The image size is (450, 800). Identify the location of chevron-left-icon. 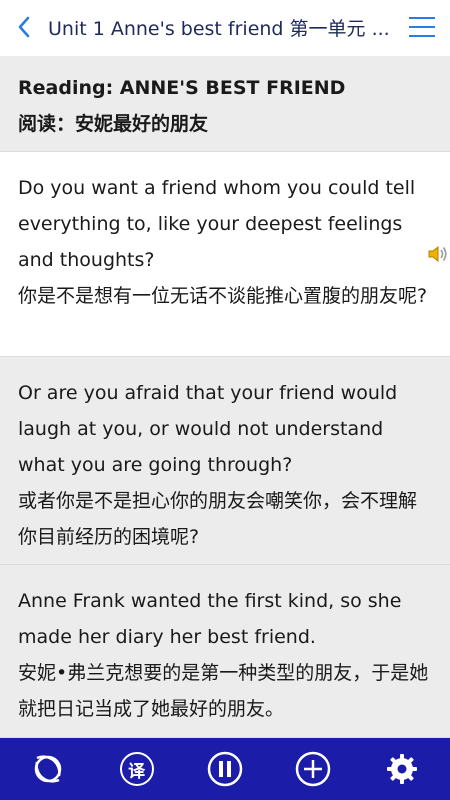
(24, 27).